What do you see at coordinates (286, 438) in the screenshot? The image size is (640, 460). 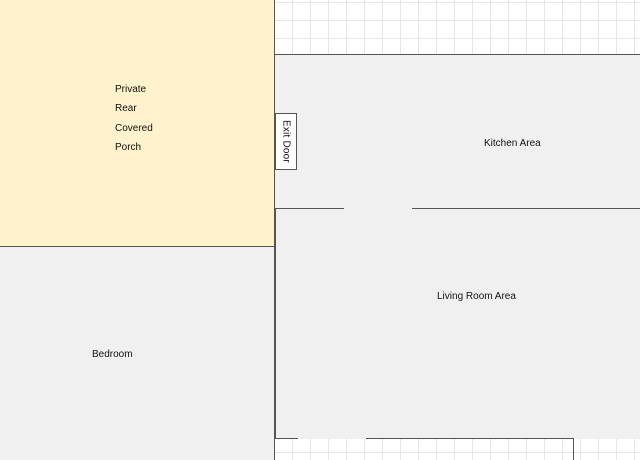 I see `living-bottom-wall-left` at bounding box center [286, 438].